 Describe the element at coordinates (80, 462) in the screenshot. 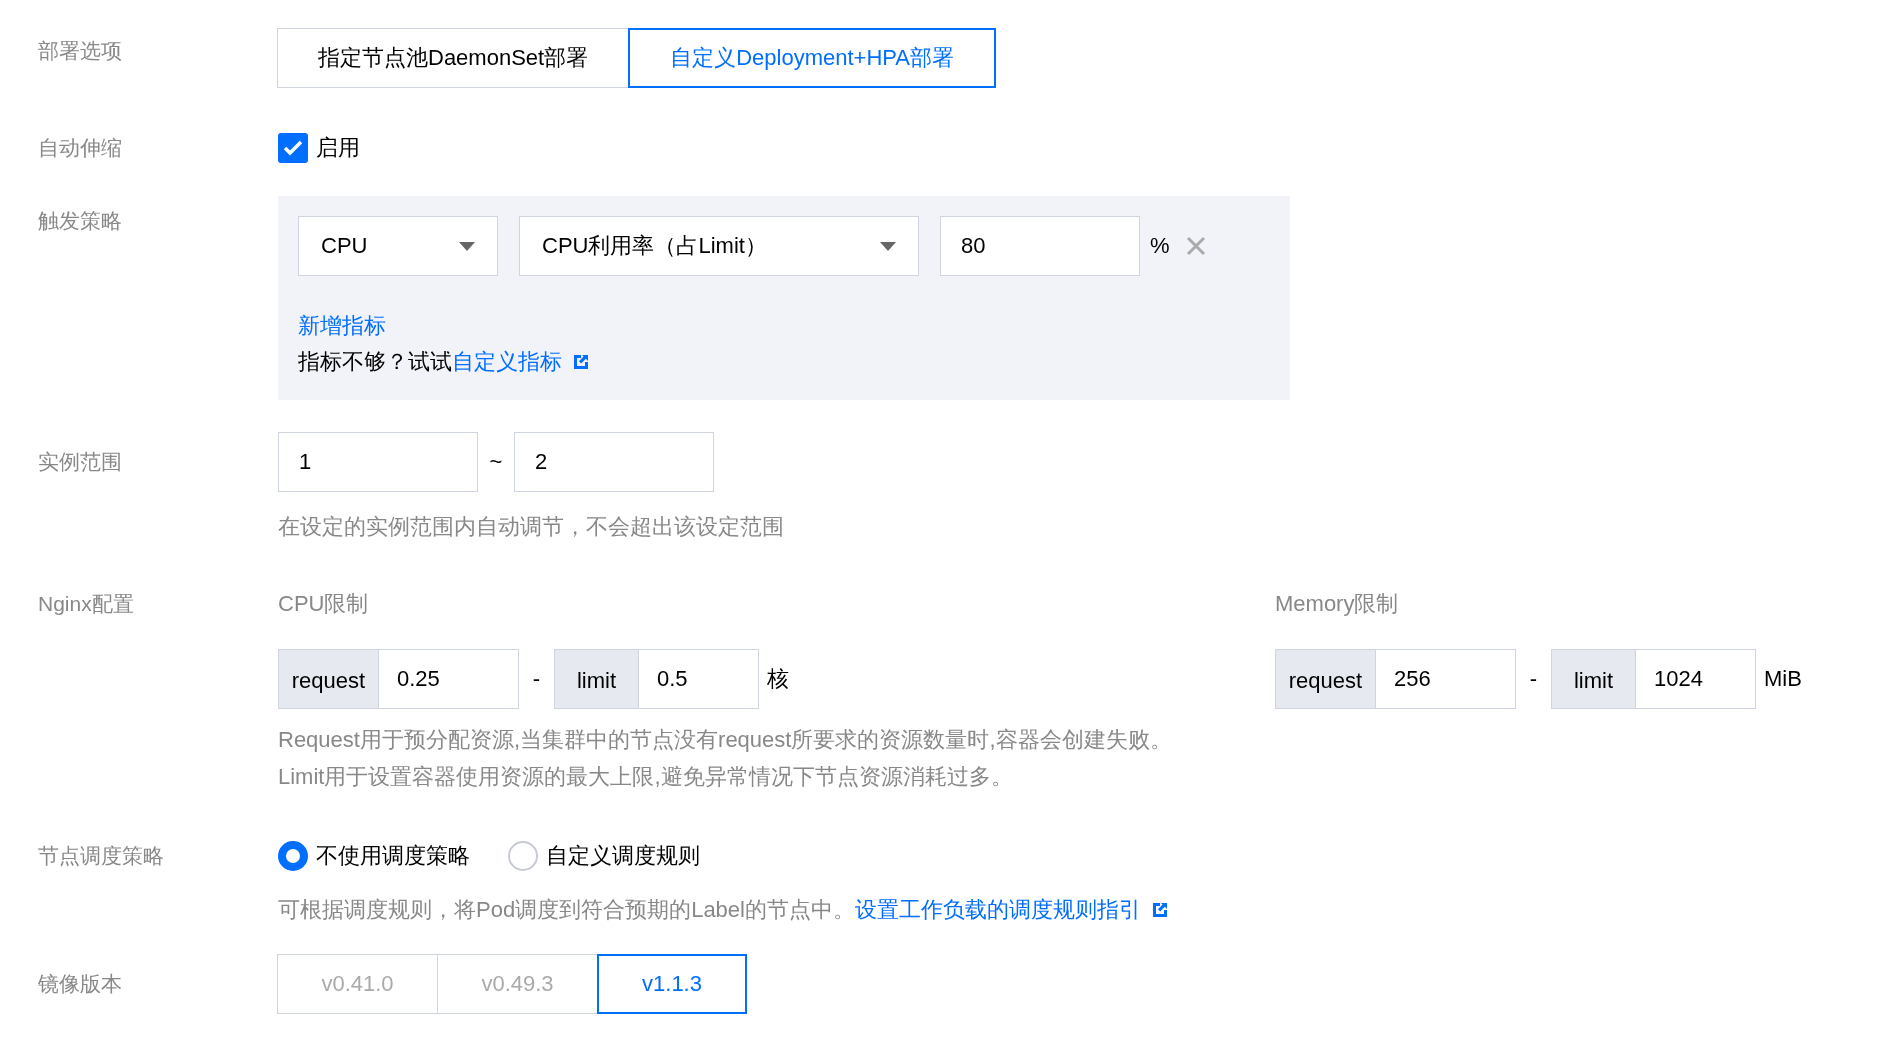

I see `field-label: 实例范围` at that location.